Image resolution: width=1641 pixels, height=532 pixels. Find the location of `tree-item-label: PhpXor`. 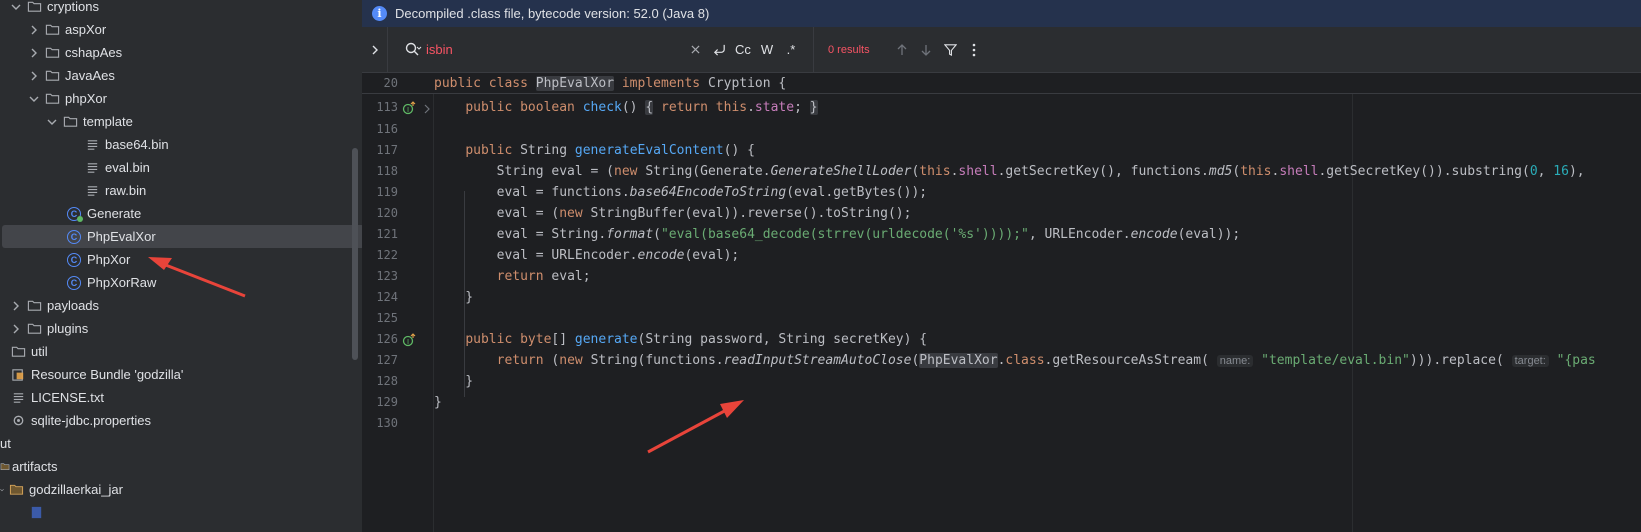

tree-item-label: PhpXor is located at coordinates (109, 259).